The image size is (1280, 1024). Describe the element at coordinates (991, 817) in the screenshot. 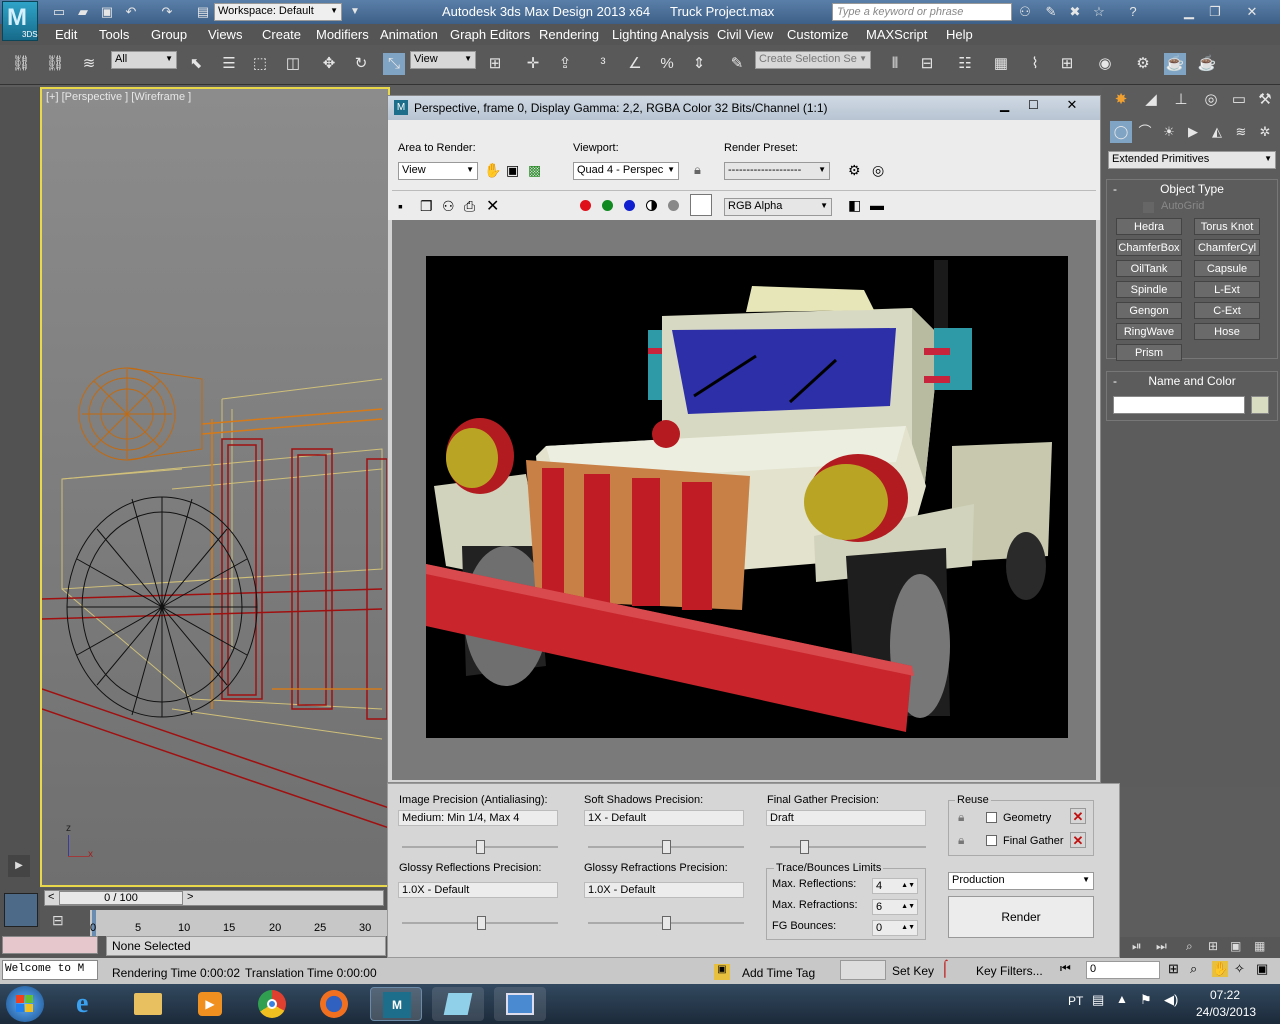

I see `reuse-geometry-checkbox` at that location.